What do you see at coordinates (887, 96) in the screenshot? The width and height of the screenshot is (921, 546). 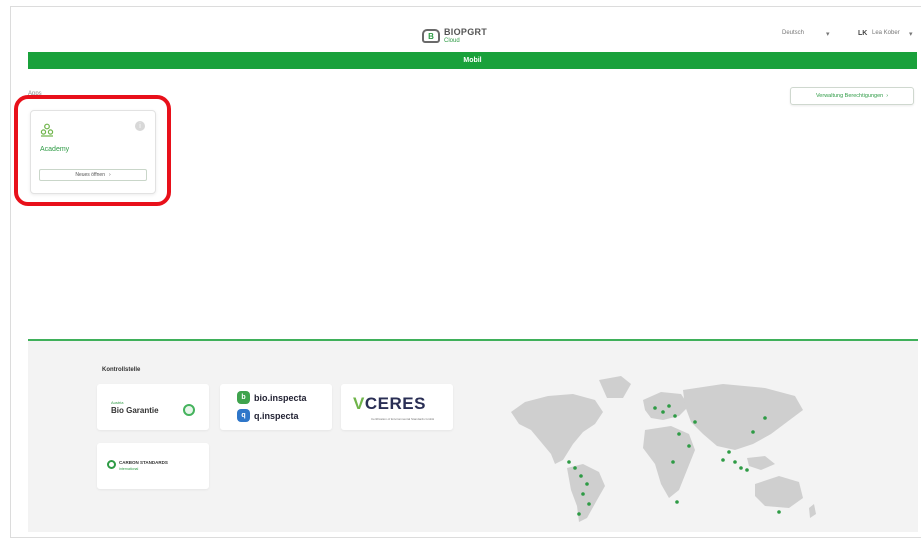 I see `chevron-right-icon: ›` at bounding box center [887, 96].